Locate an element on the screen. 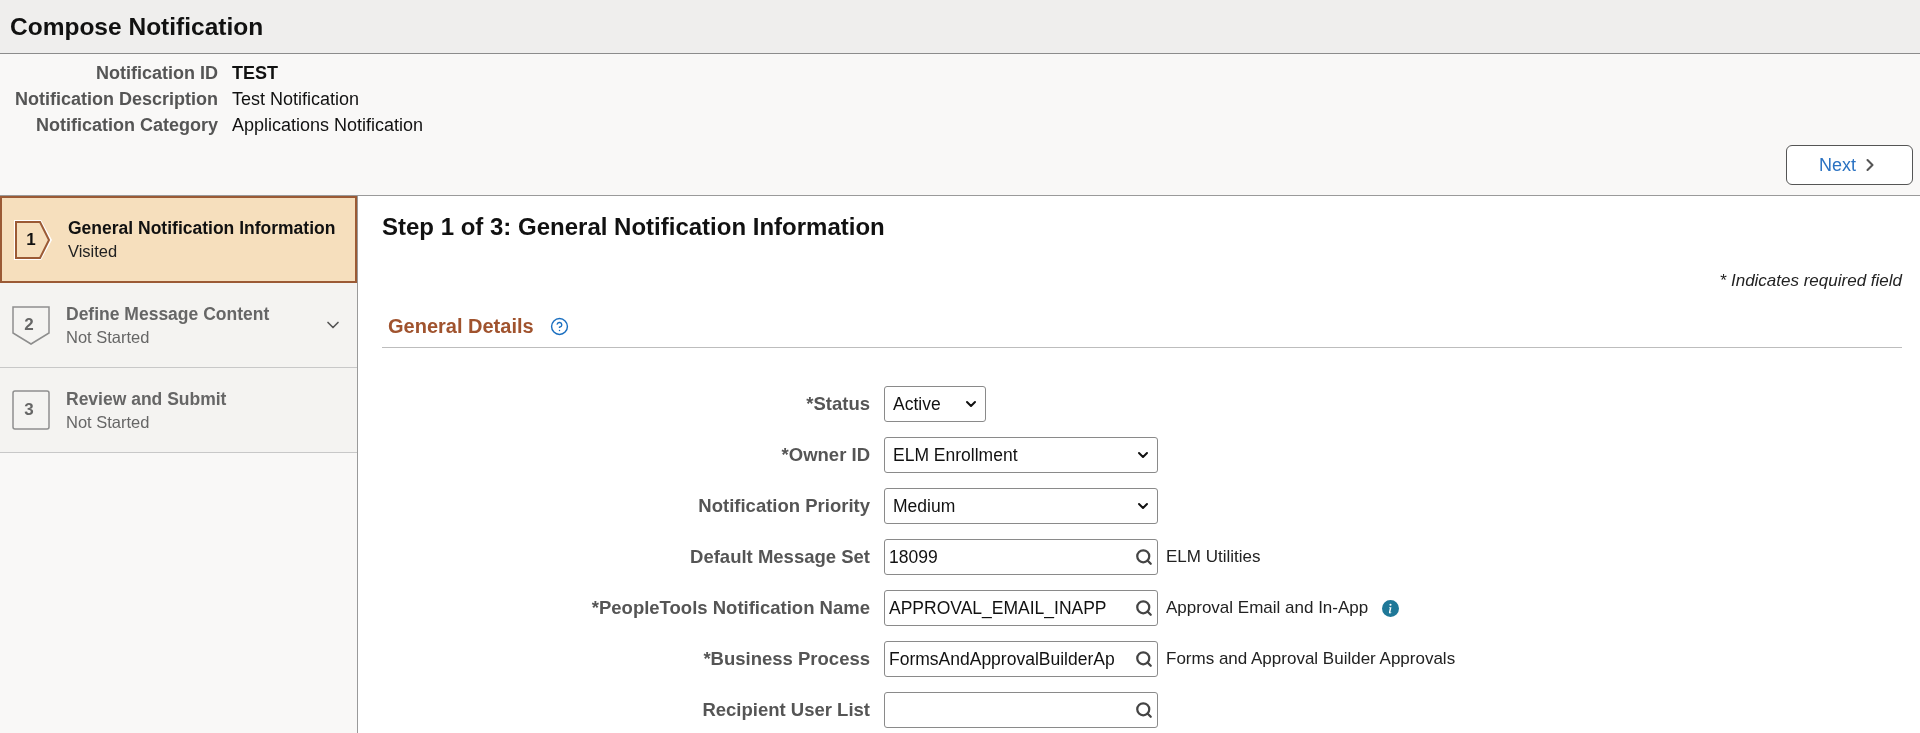 This screenshot has width=1920, height=733. info-icon is located at coordinates (1391, 608).